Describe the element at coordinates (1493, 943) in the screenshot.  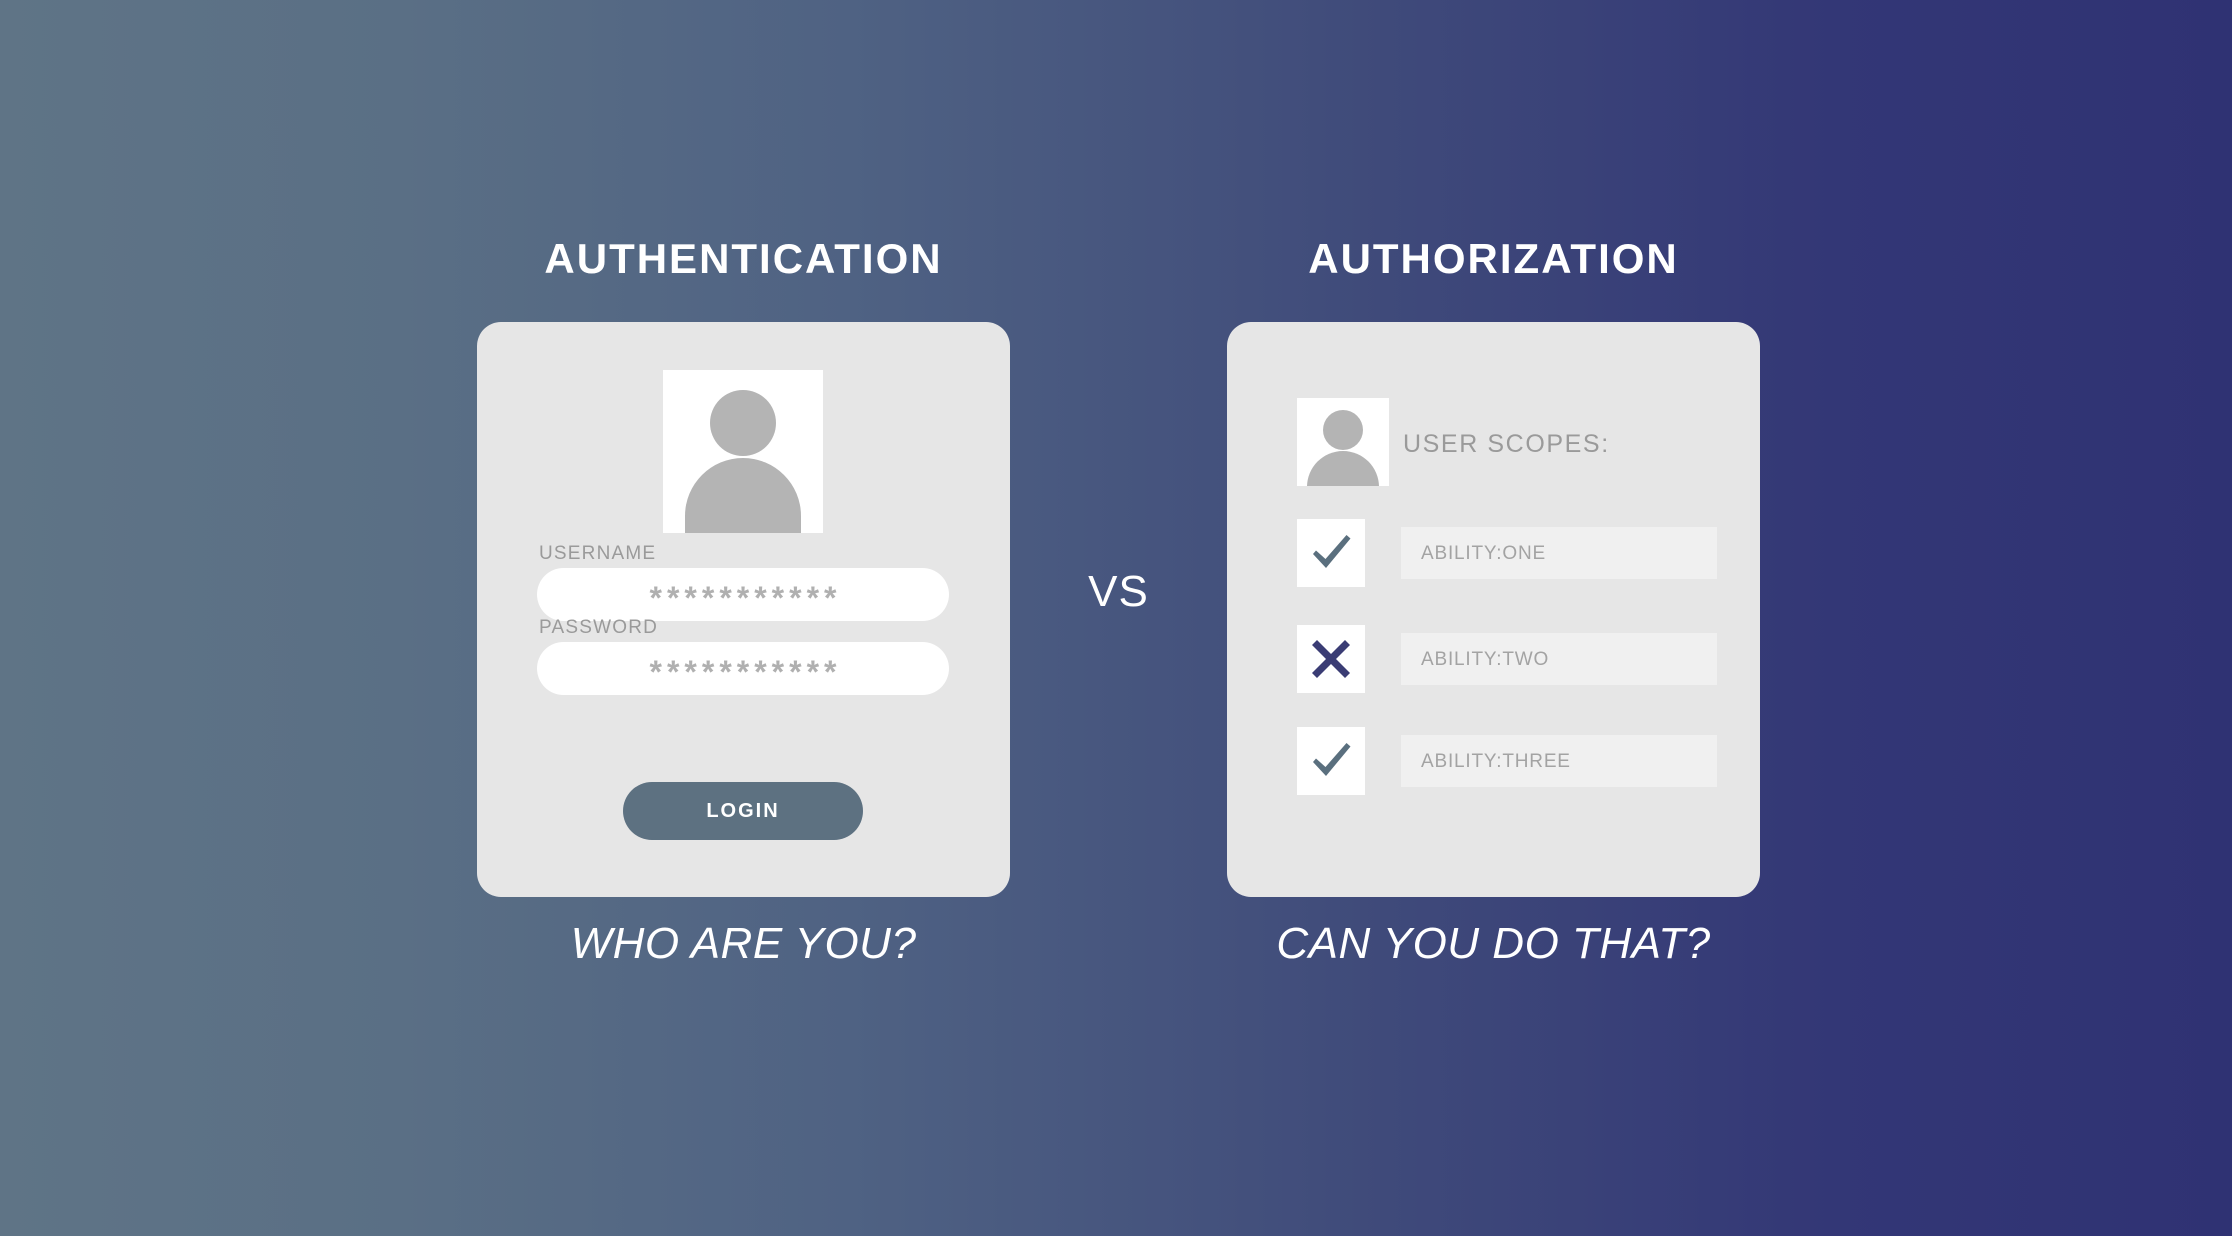
I see `authorization-caption: CAN YOU DO THAT?` at that location.